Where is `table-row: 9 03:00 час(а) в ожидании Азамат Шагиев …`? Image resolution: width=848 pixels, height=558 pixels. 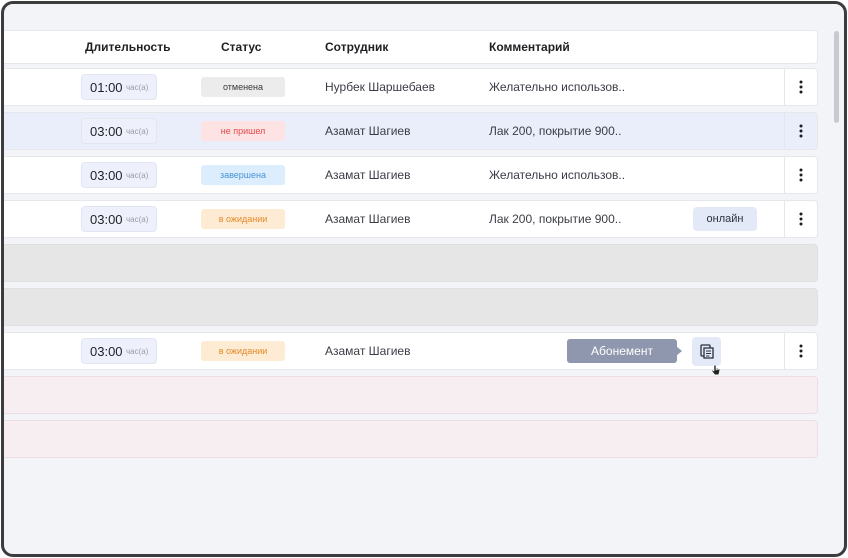
table-row: 9 03:00 час(а) в ожидании Азамат Шагиев … is located at coordinates (409, 219).